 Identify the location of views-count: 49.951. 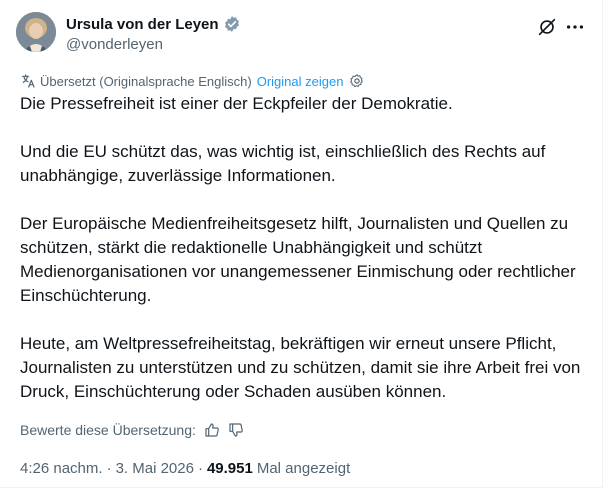
(230, 468).